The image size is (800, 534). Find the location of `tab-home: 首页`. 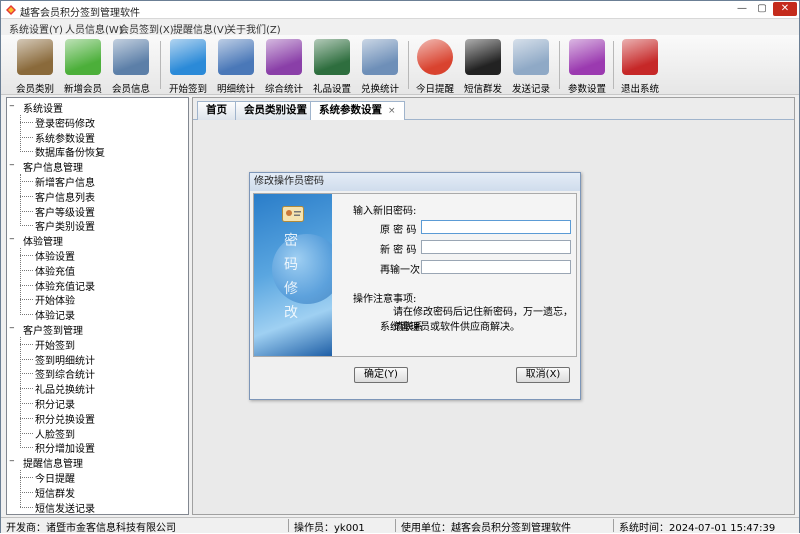

tab-home: 首页 is located at coordinates (216, 110).